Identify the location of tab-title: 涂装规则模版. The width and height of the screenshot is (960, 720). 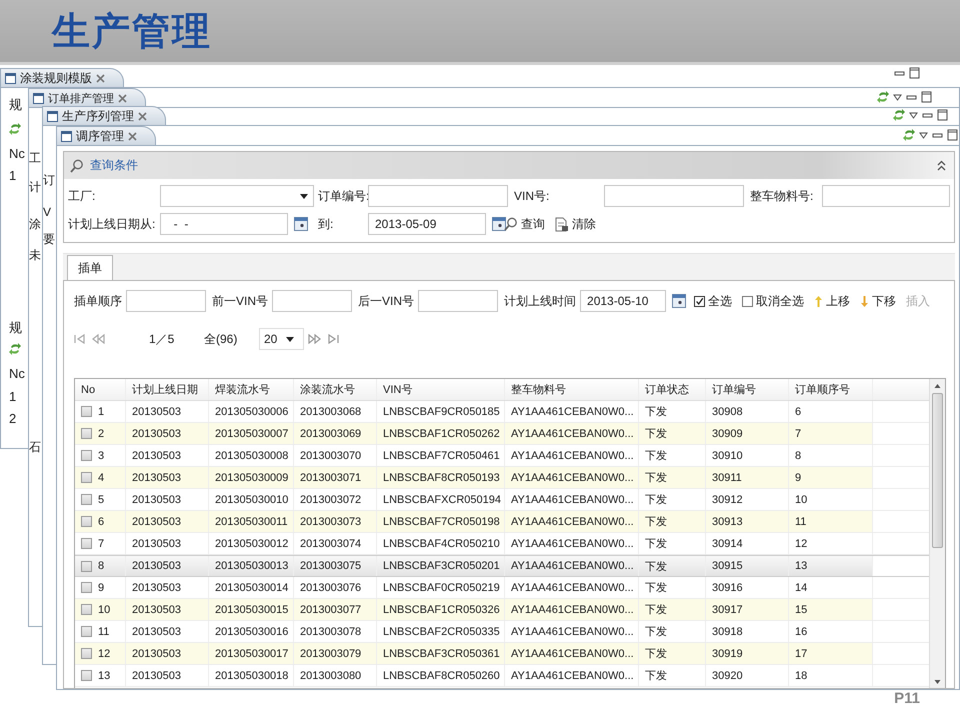
(56, 78).